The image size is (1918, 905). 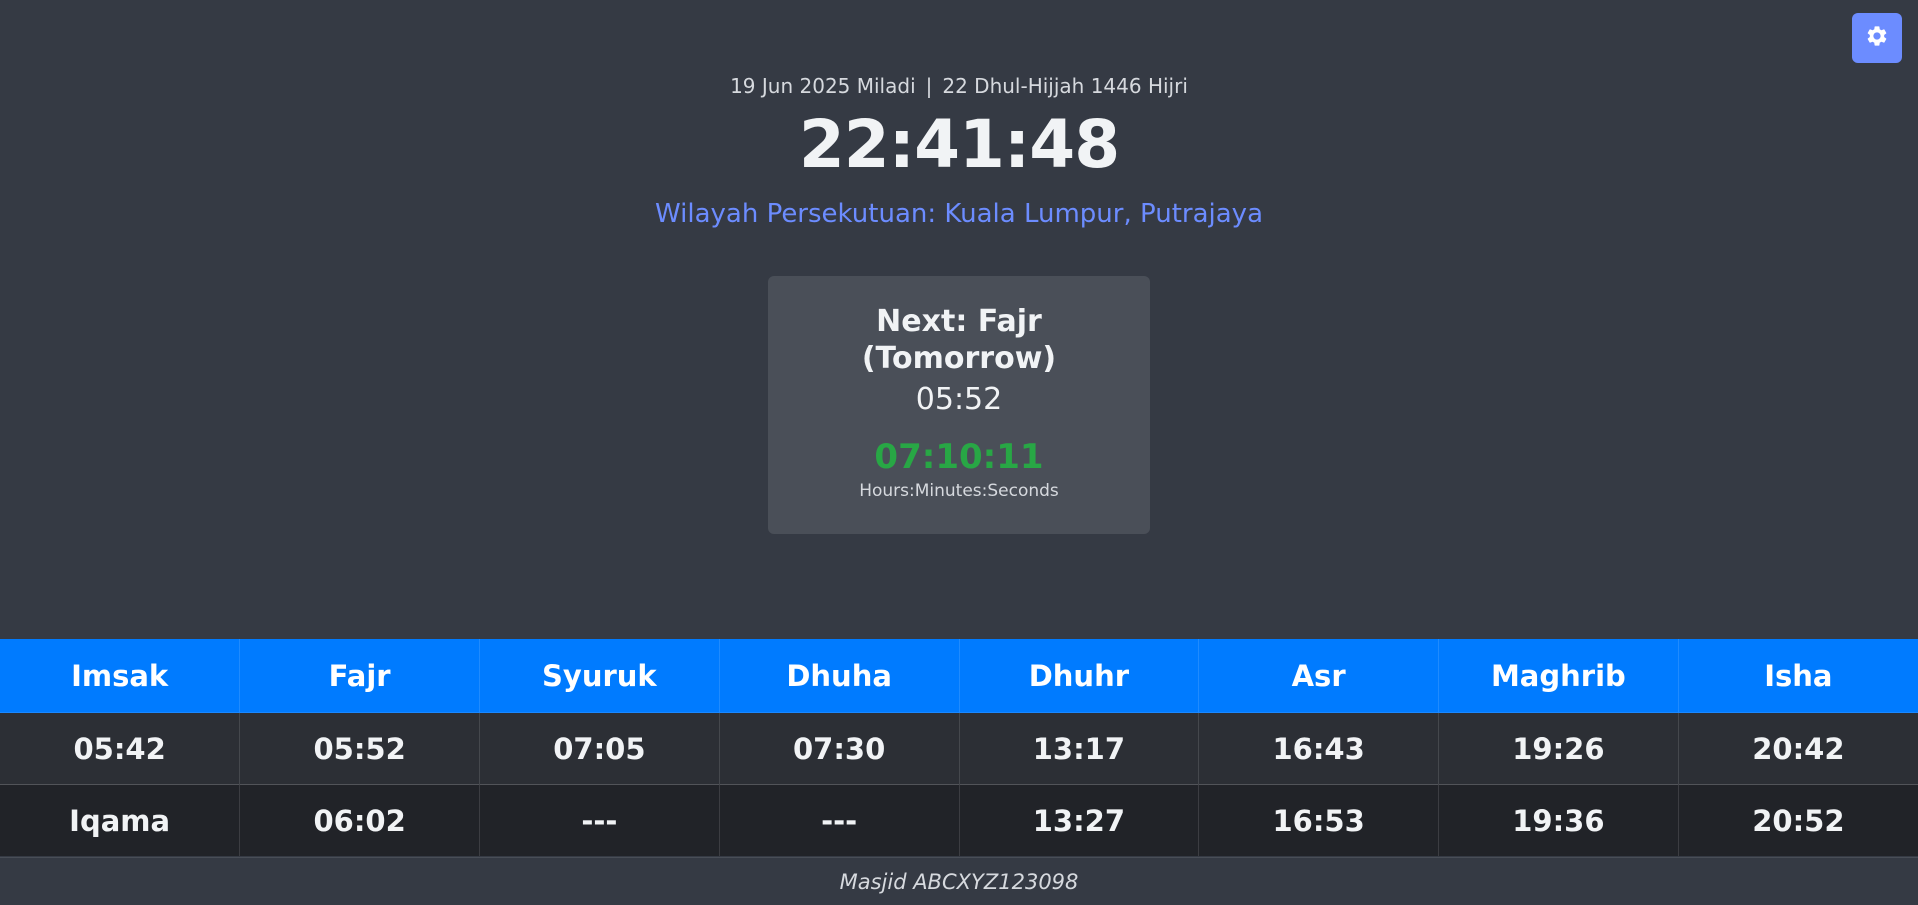 What do you see at coordinates (959, 399) in the screenshot?
I see `next-prayer-time: 05:52` at bounding box center [959, 399].